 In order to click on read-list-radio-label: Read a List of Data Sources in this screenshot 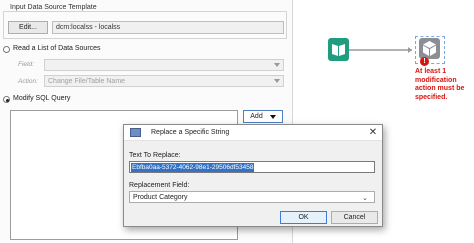, I will do `click(57, 48)`.